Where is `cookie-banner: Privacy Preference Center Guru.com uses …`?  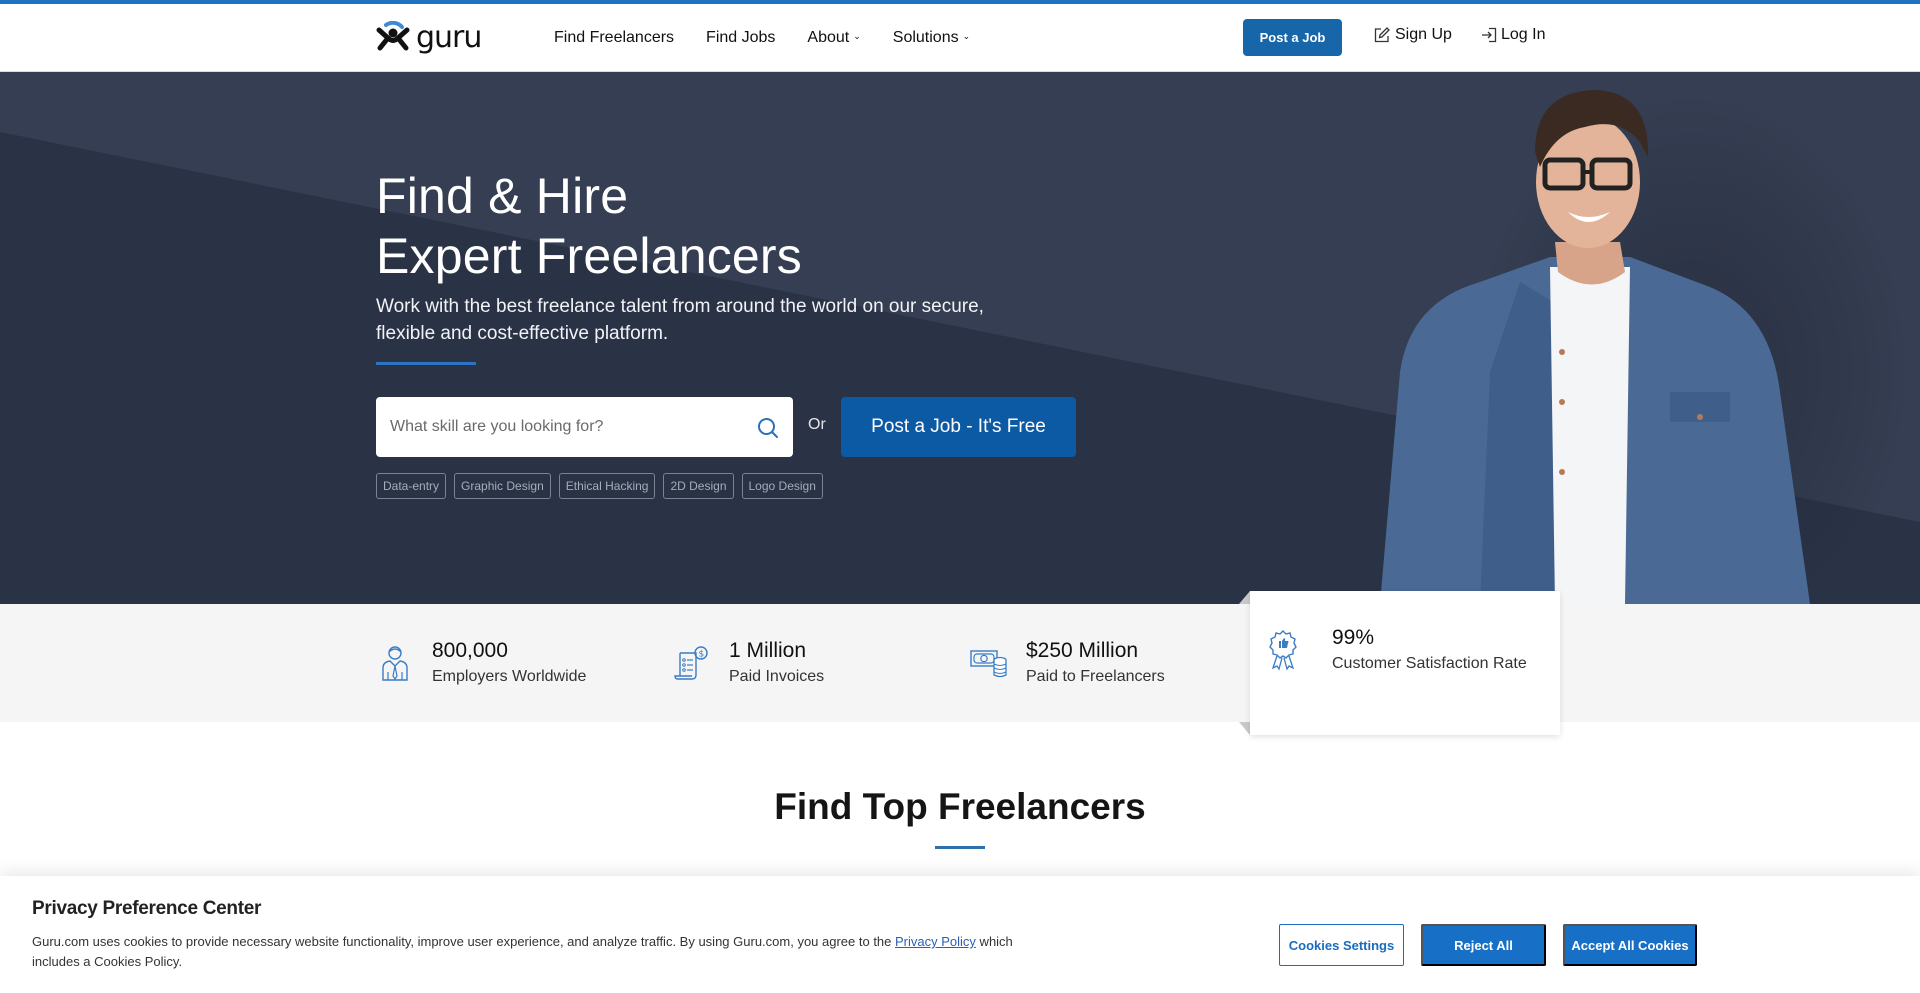
cookie-banner: Privacy Preference Center Guru.com uses … is located at coordinates (960, 934).